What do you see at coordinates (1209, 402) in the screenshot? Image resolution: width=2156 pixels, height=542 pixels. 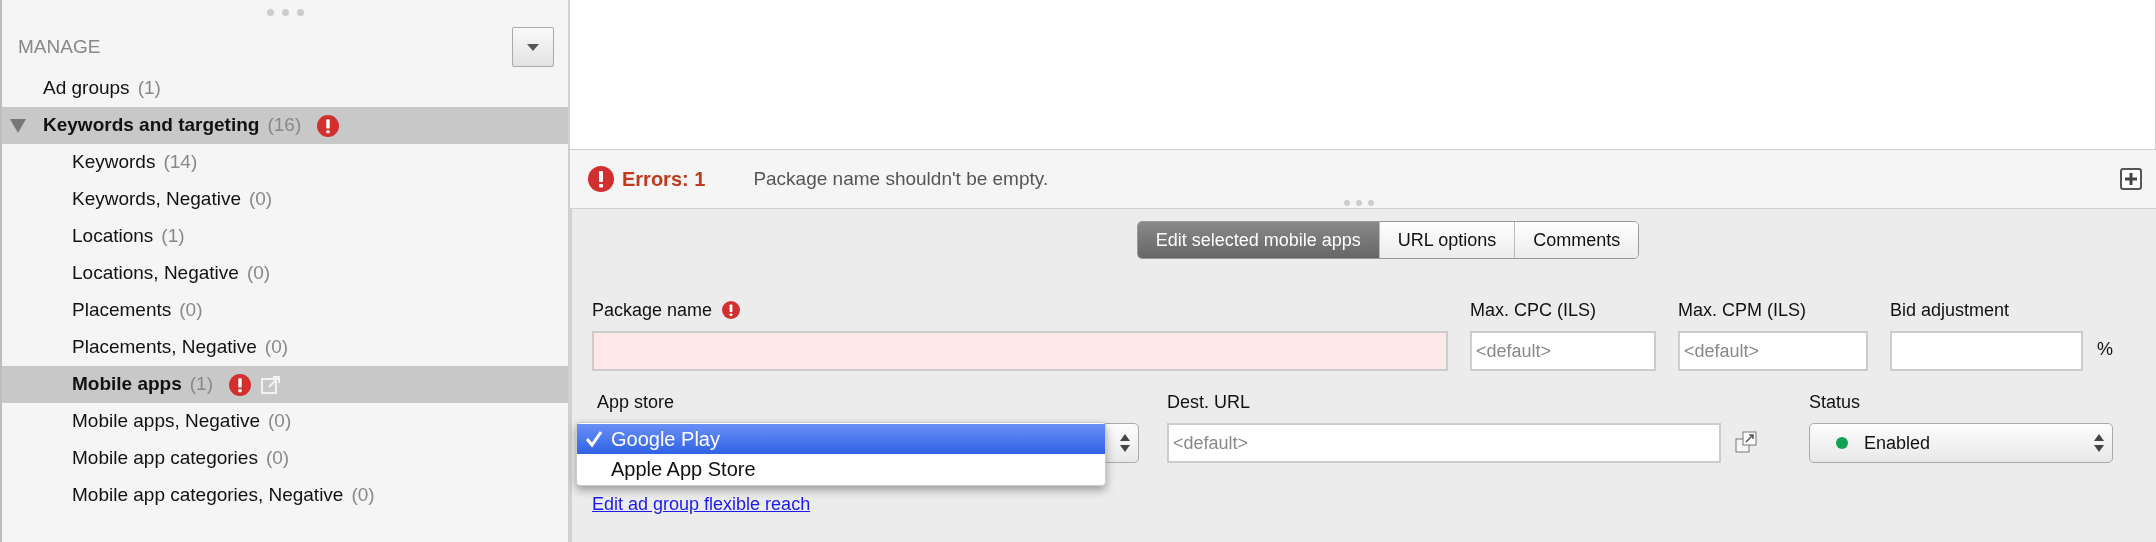 I see `field-label: Dest. URL` at bounding box center [1209, 402].